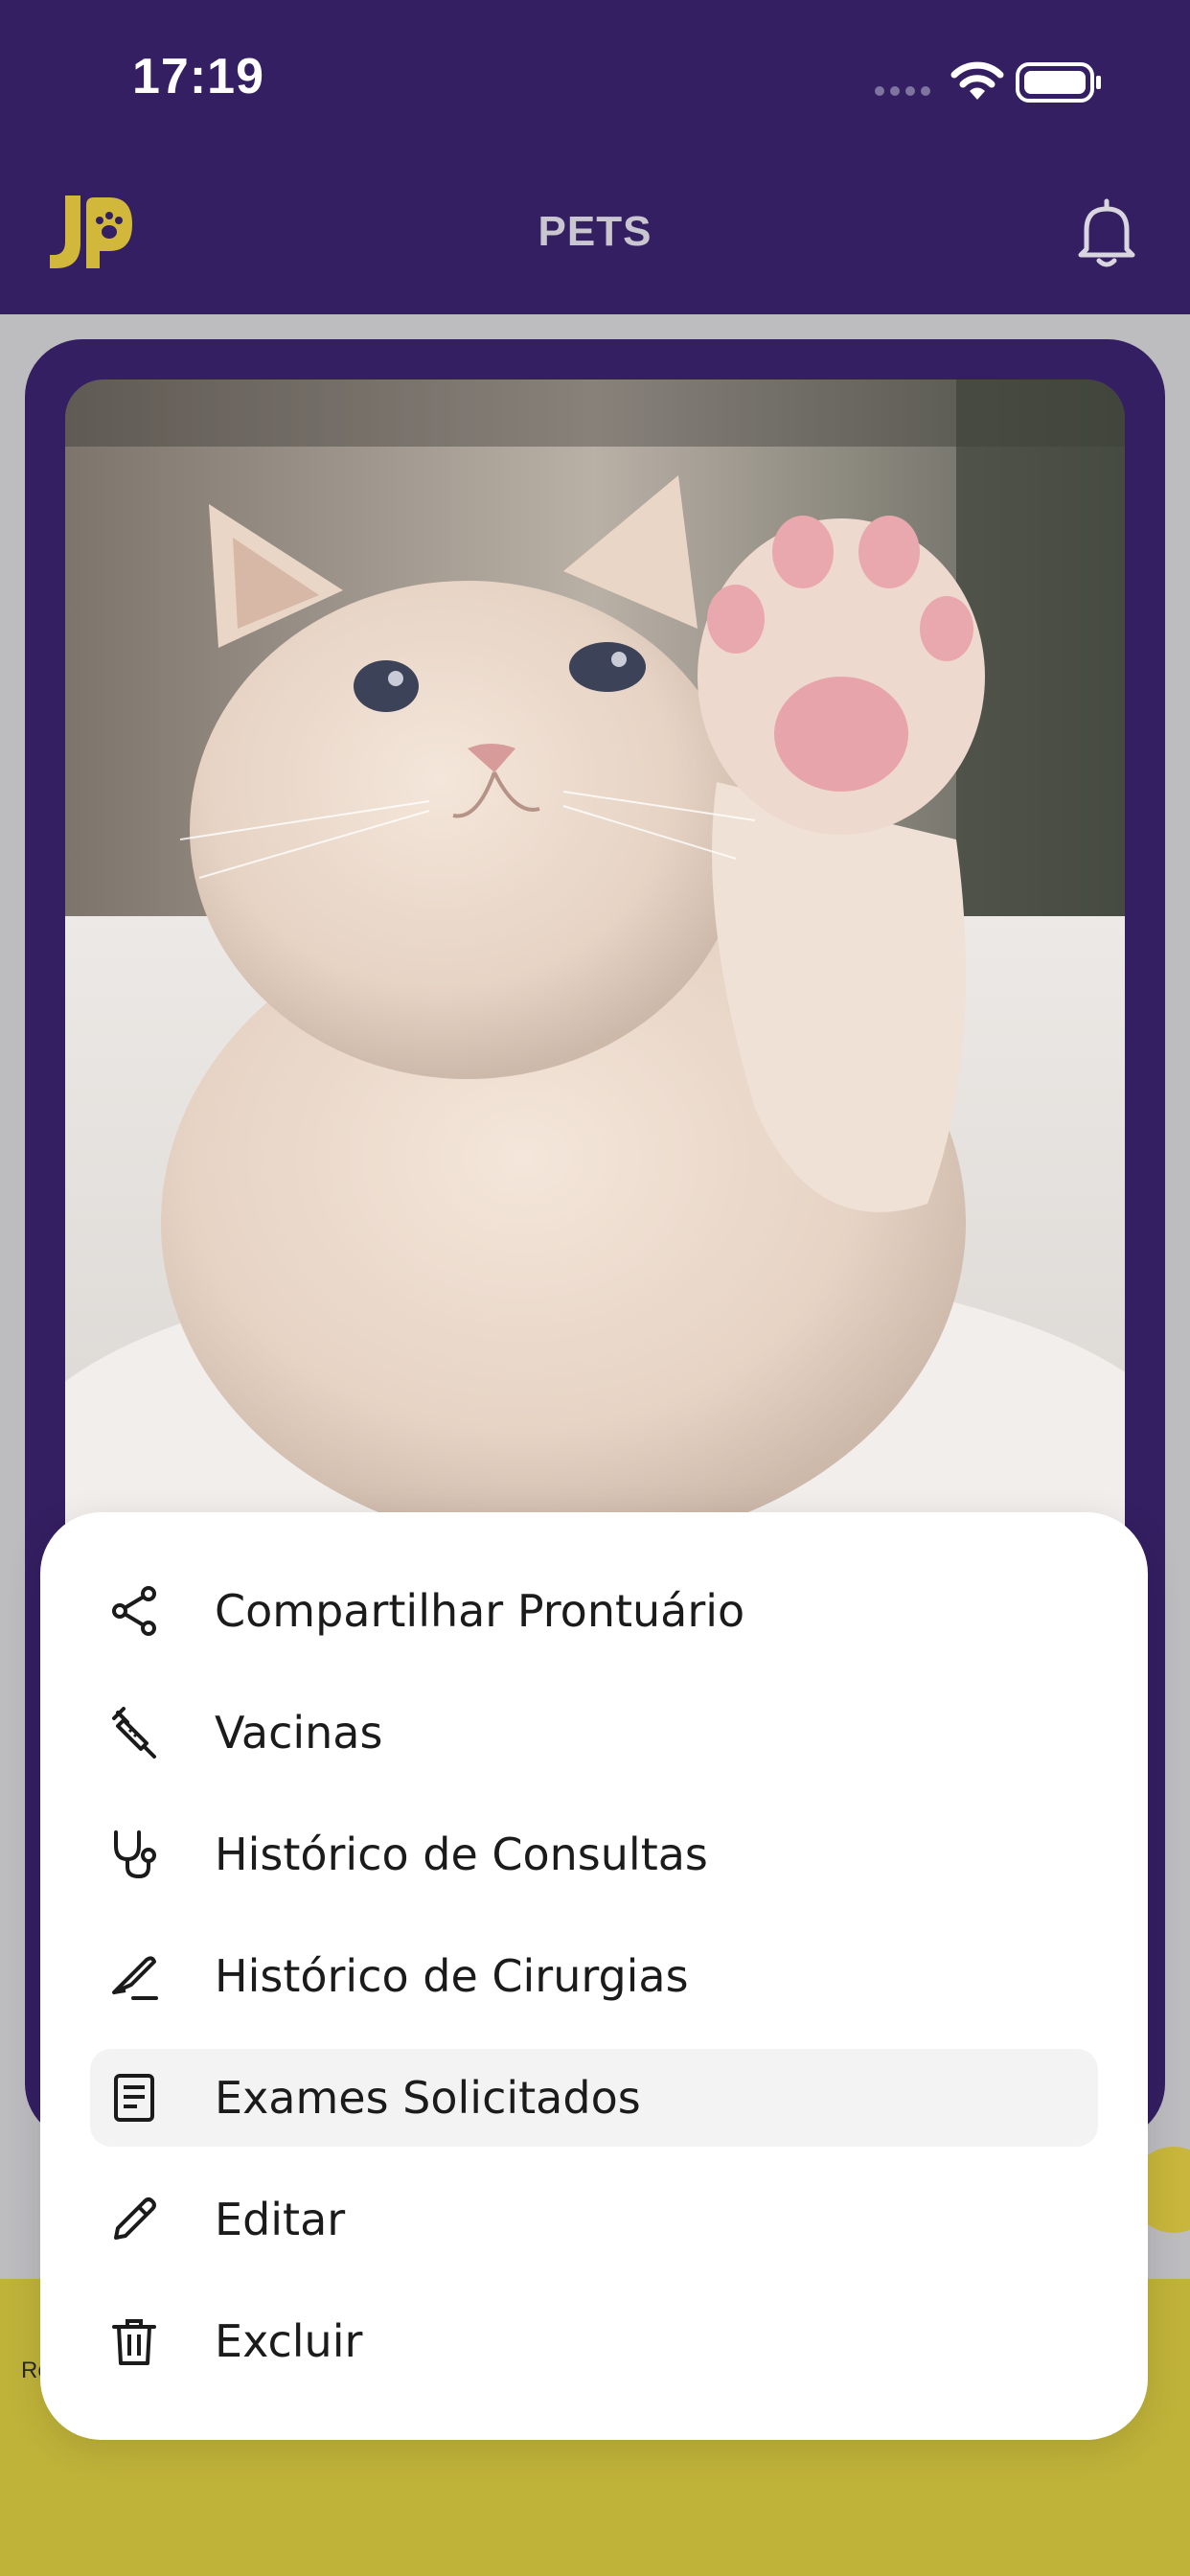 Image resolution: width=1190 pixels, height=2576 pixels. Describe the element at coordinates (428, 2098) in the screenshot. I see `menu-item-label: Exames Solicitados` at that location.